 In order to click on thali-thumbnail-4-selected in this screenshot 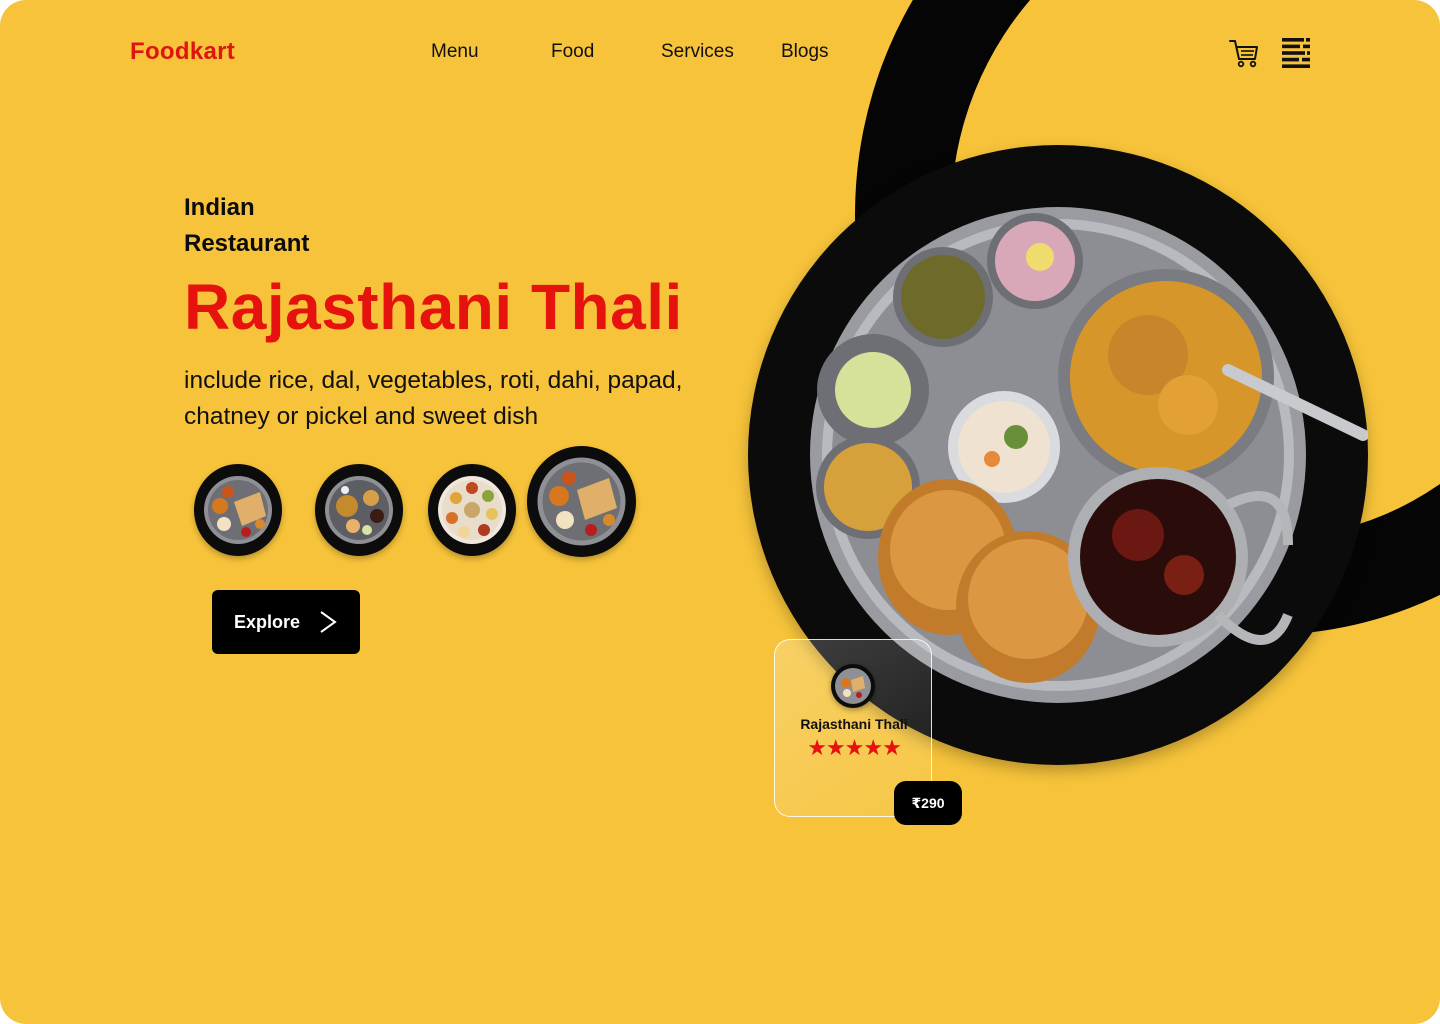, I will do `click(581, 501)`.